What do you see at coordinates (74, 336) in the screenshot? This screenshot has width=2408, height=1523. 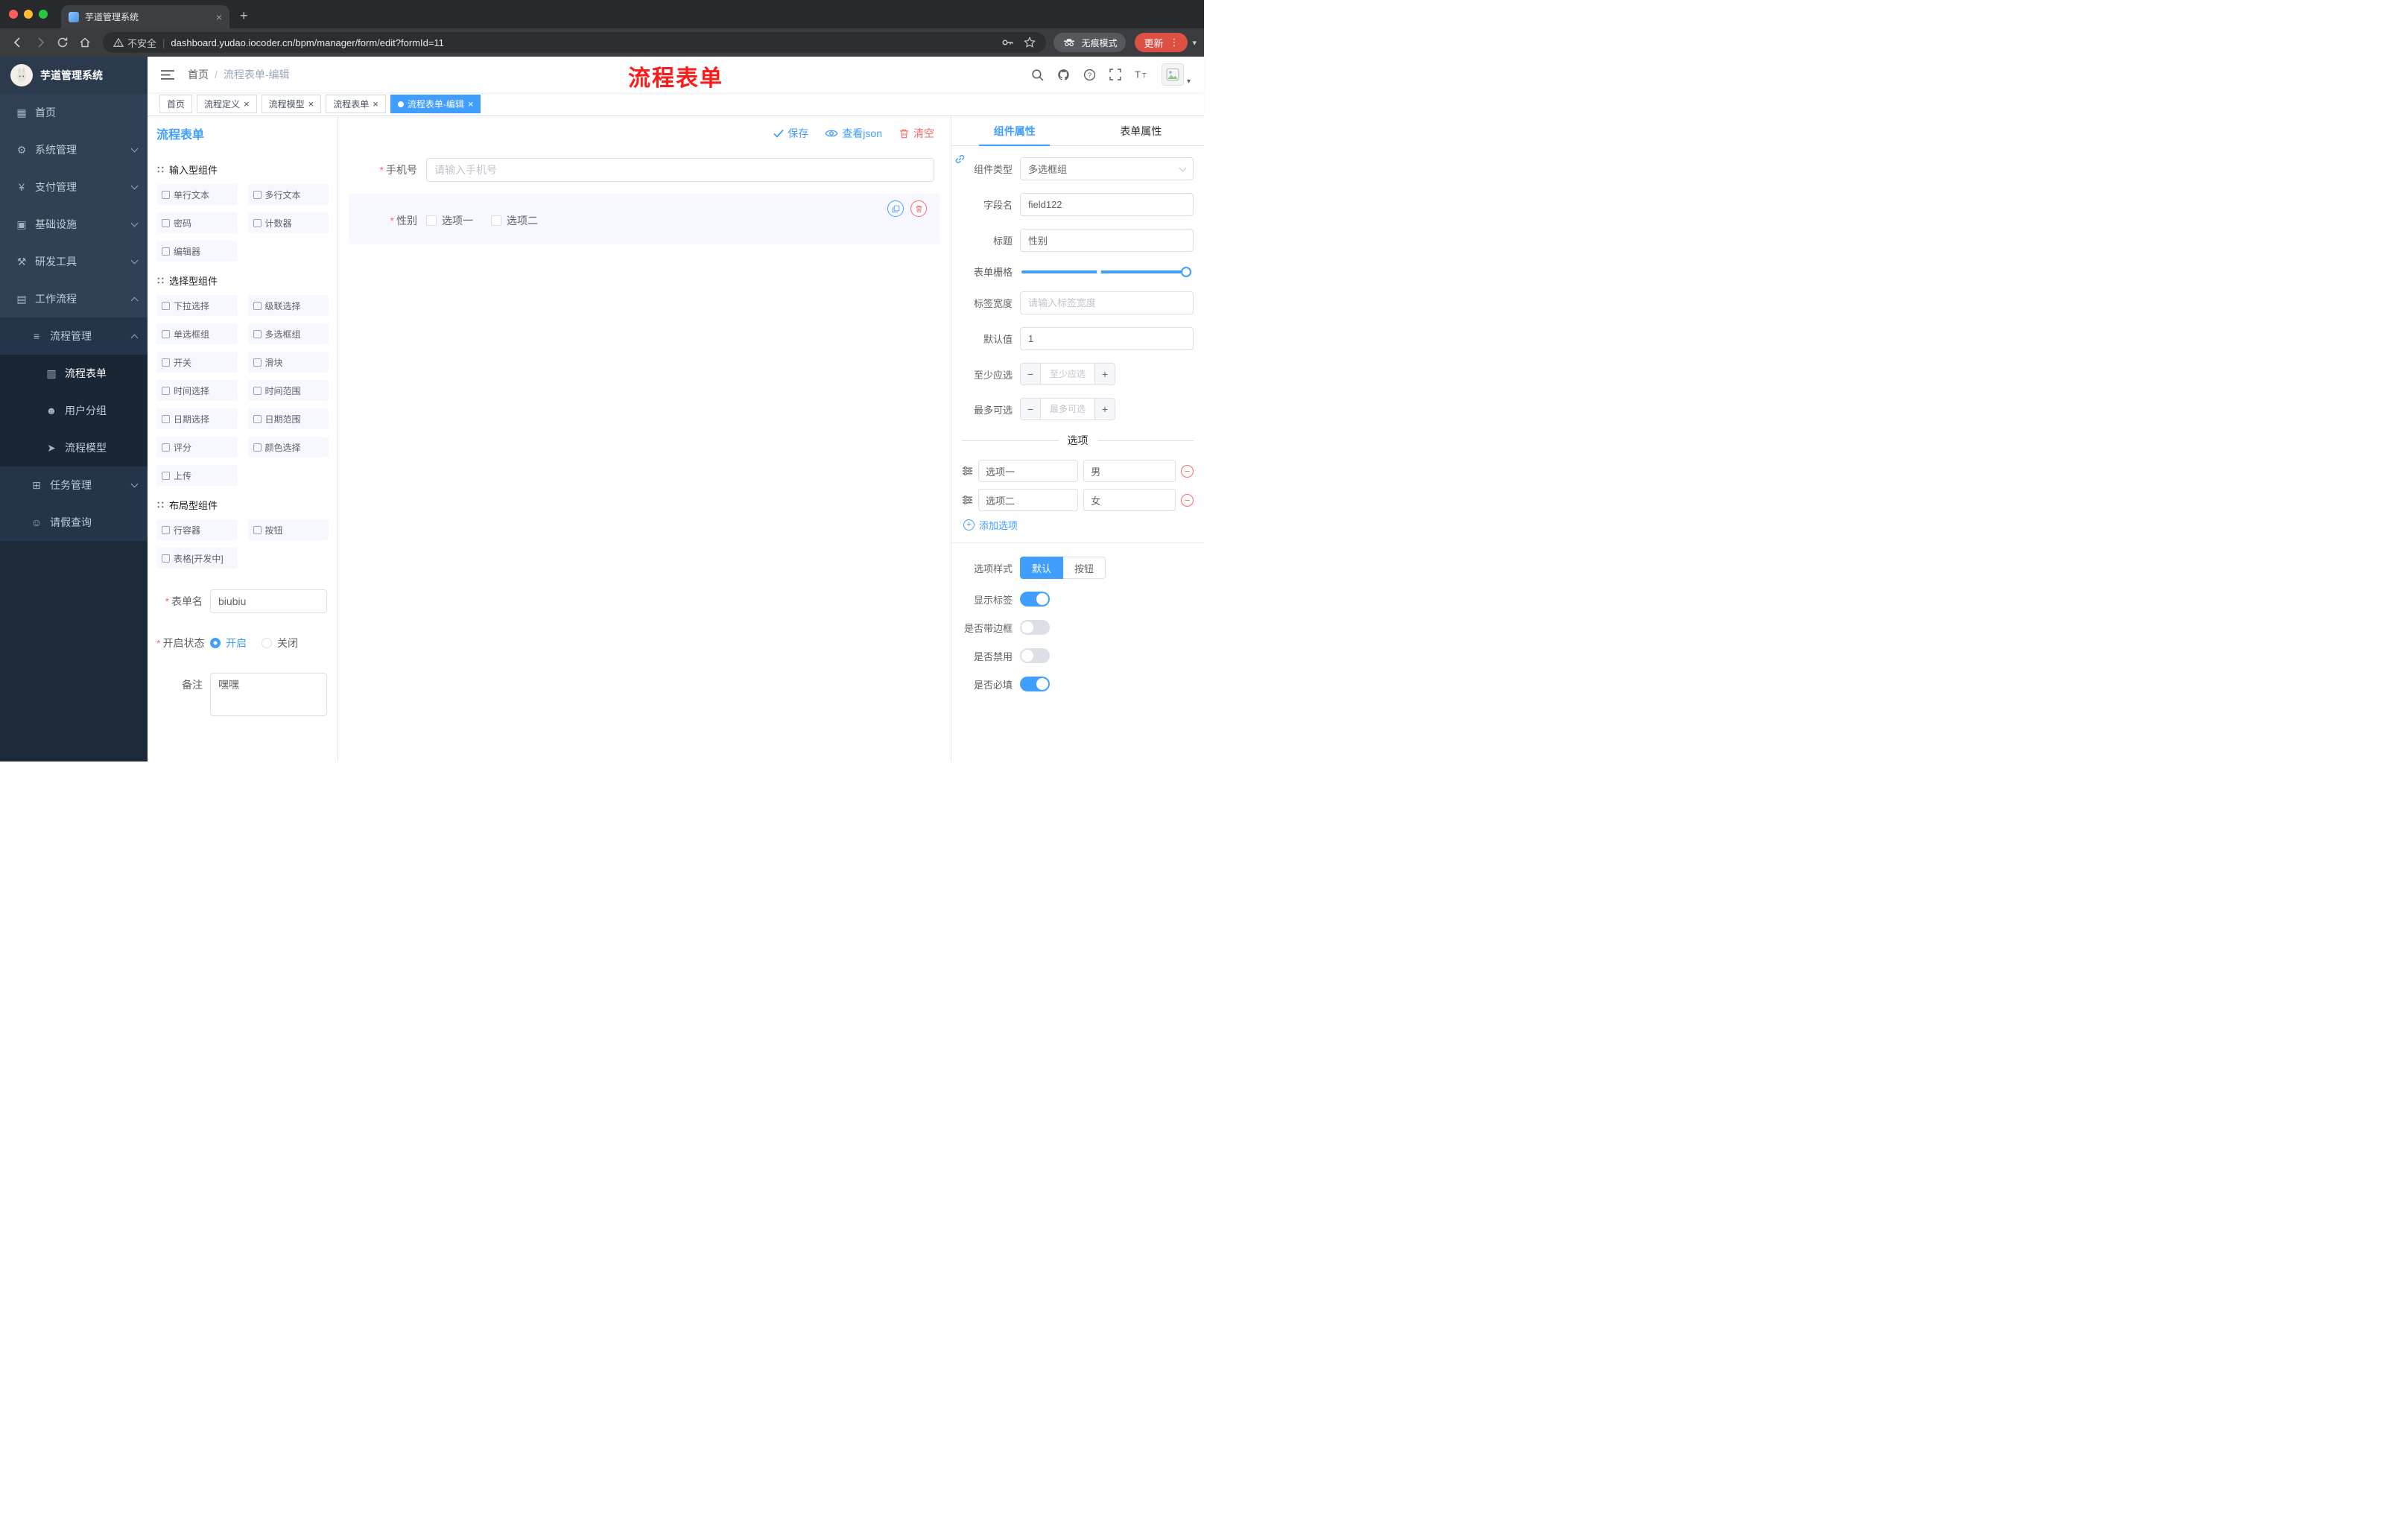 I see `sidebar-item-process-management: ≡ 流程管理` at bounding box center [74, 336].